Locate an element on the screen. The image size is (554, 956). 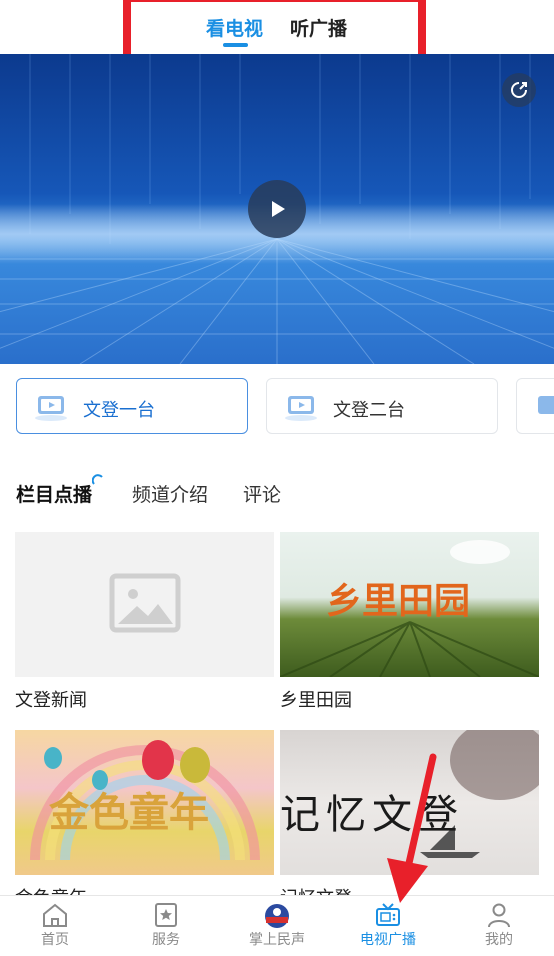
nav-services: 服务 is located at coordinates (166, 926).